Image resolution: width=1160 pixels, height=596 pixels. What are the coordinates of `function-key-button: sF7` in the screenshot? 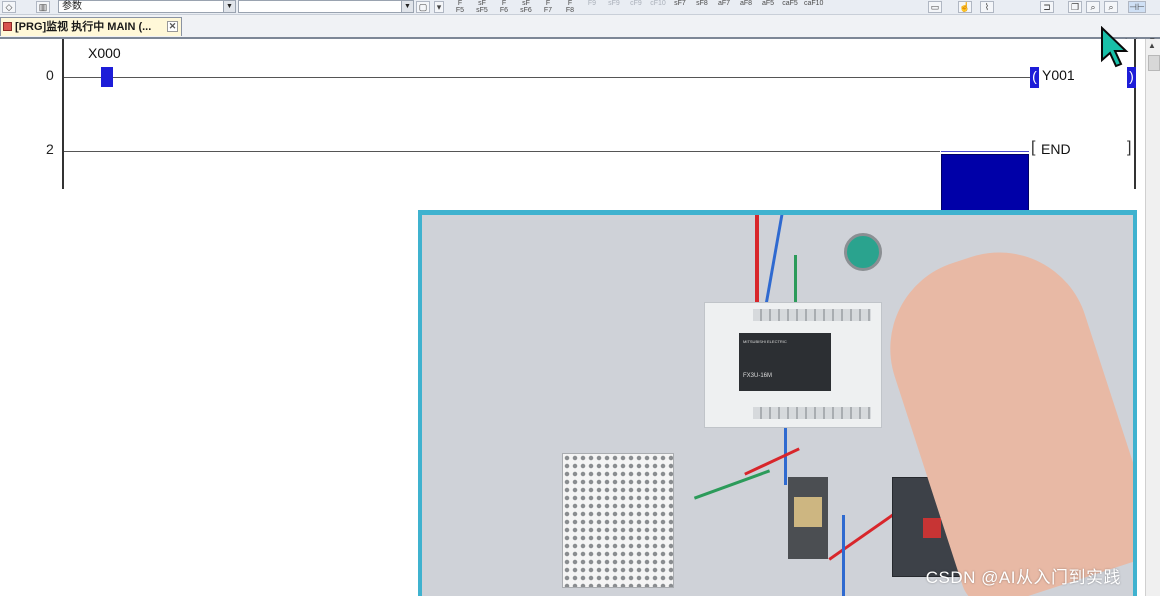 It's located at (680, 3).